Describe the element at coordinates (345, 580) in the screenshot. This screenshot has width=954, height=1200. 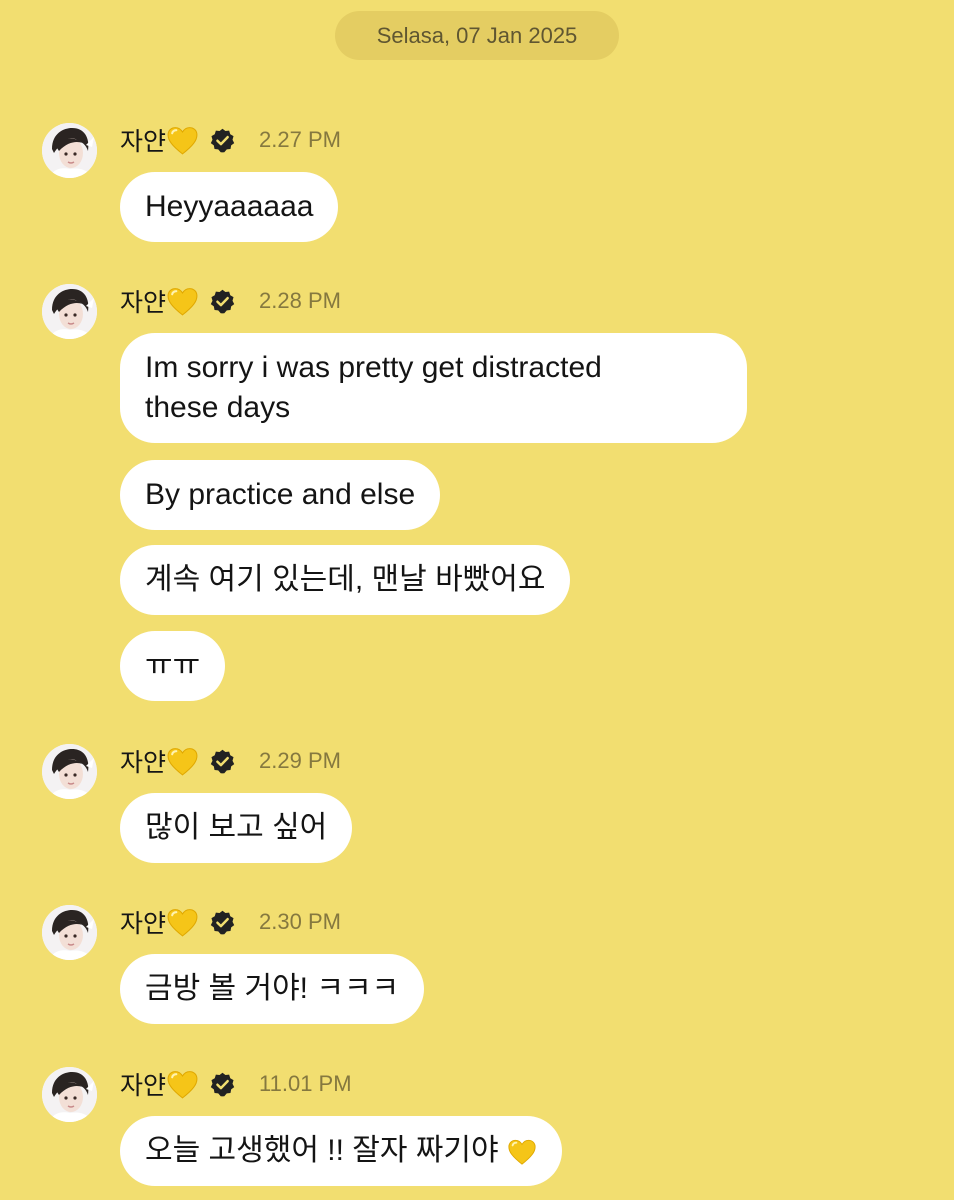
I see `message-bubble: 계속 여기 있는데, 맨날 바빴어요` at that location.